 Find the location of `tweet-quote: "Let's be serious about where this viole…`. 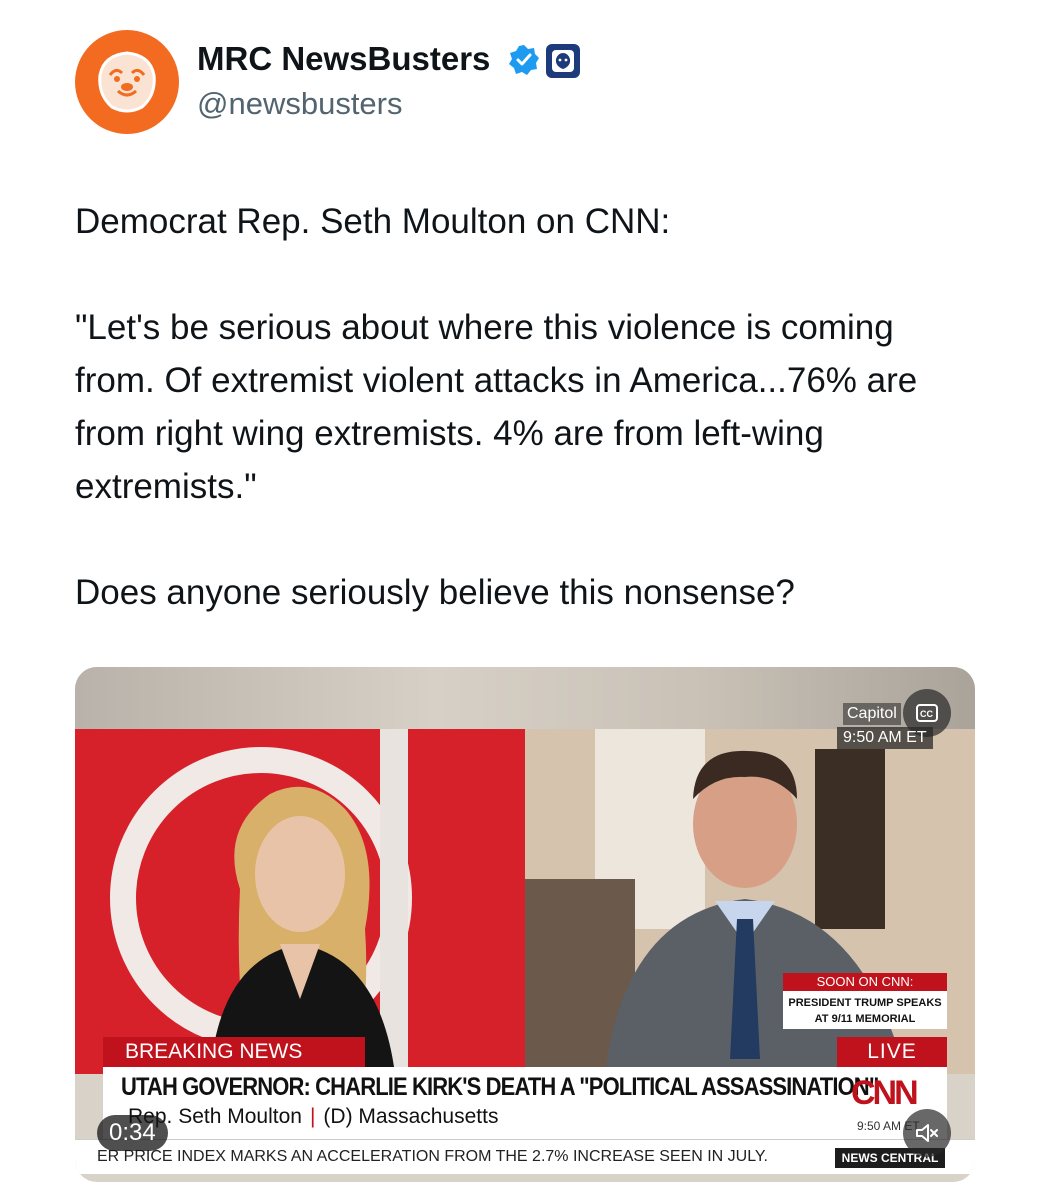

tweet-quote: "Let's be serious about where this viole… is located at coordinates (496, 407).